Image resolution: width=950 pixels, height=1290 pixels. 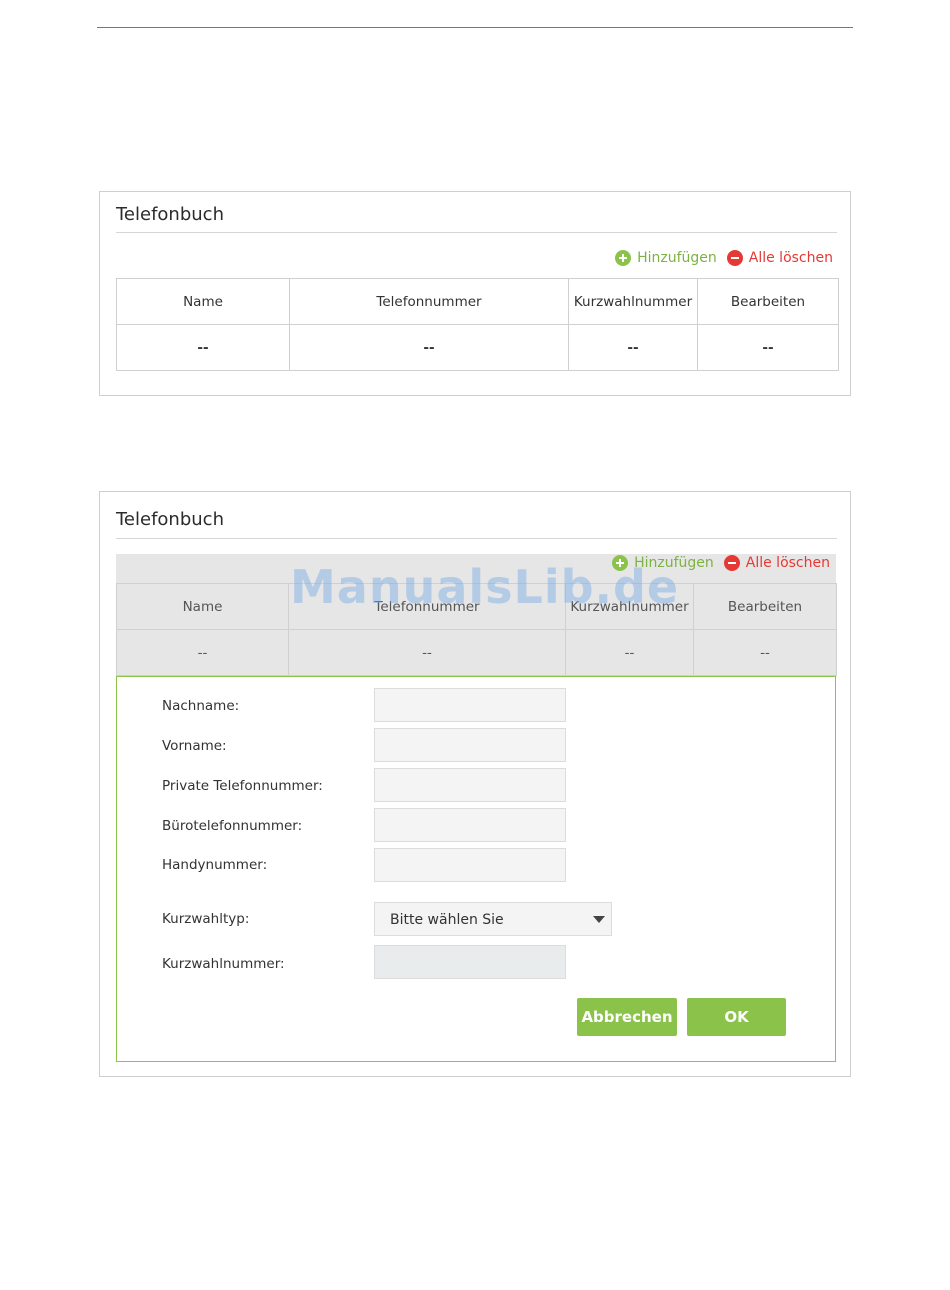 I want to click on chevron-down-icon, so click(x=599, y=919).